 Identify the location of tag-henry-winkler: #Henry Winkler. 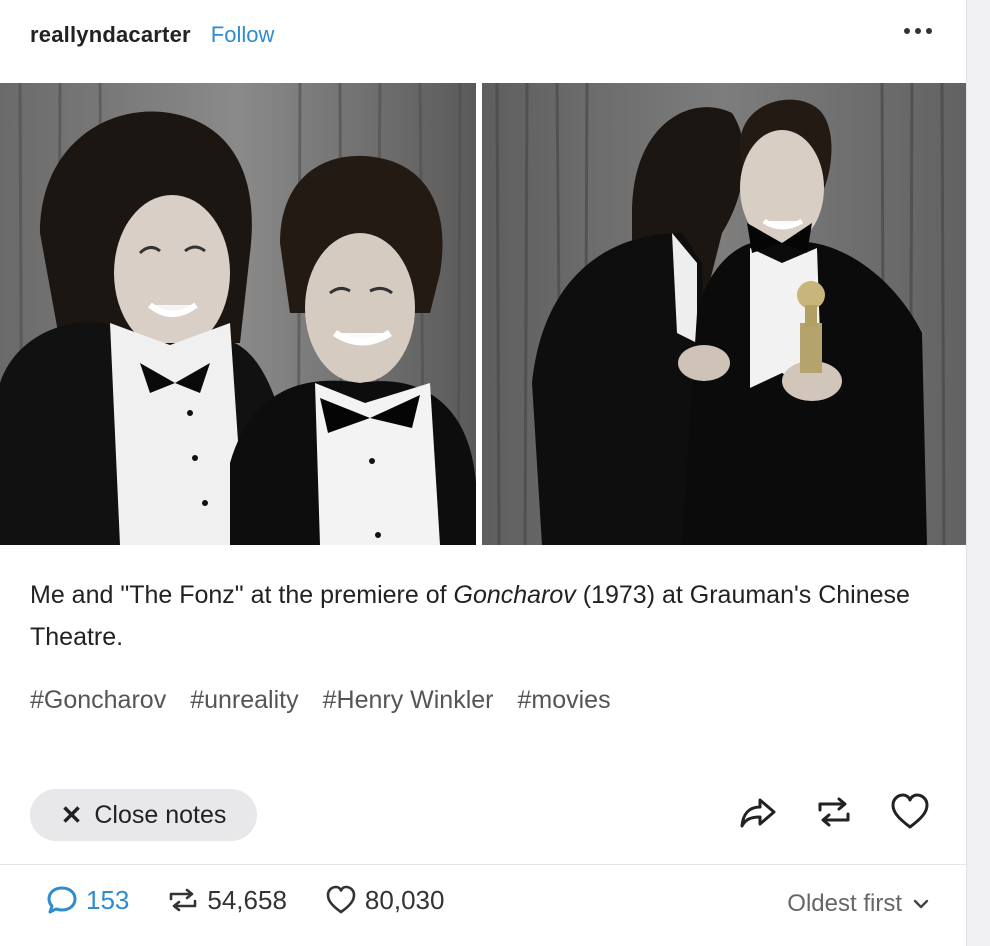
(408, 700).